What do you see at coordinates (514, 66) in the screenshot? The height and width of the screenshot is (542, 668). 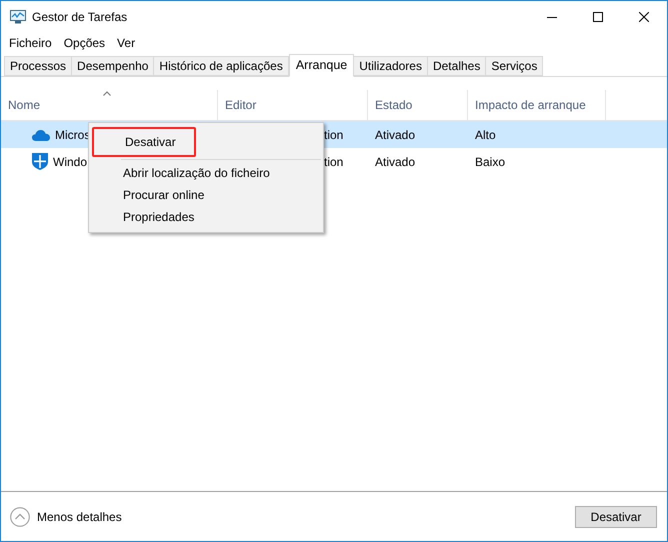 I see `tab: Serviços` at bounding box center [514, 66].